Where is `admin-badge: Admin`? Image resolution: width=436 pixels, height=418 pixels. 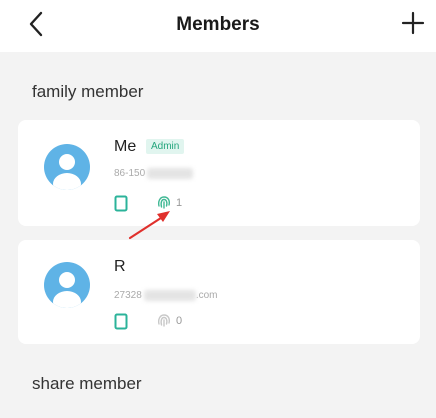
admin-badge: Admin is located at coordinates (165, 146).